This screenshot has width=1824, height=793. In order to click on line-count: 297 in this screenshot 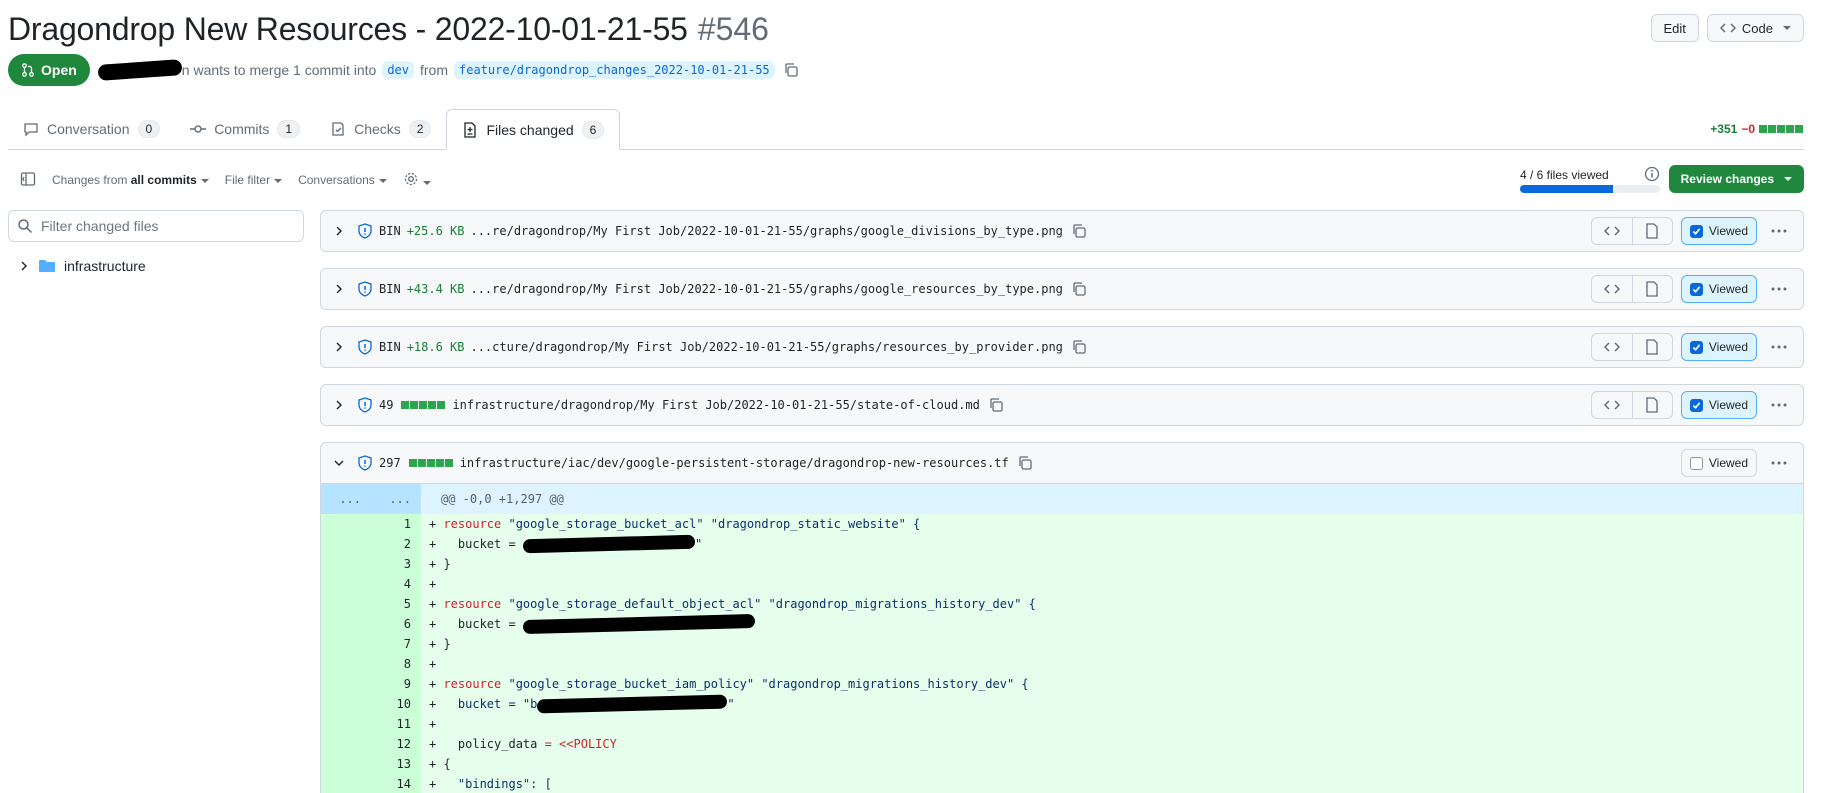, I will do `click(390, 463)`.